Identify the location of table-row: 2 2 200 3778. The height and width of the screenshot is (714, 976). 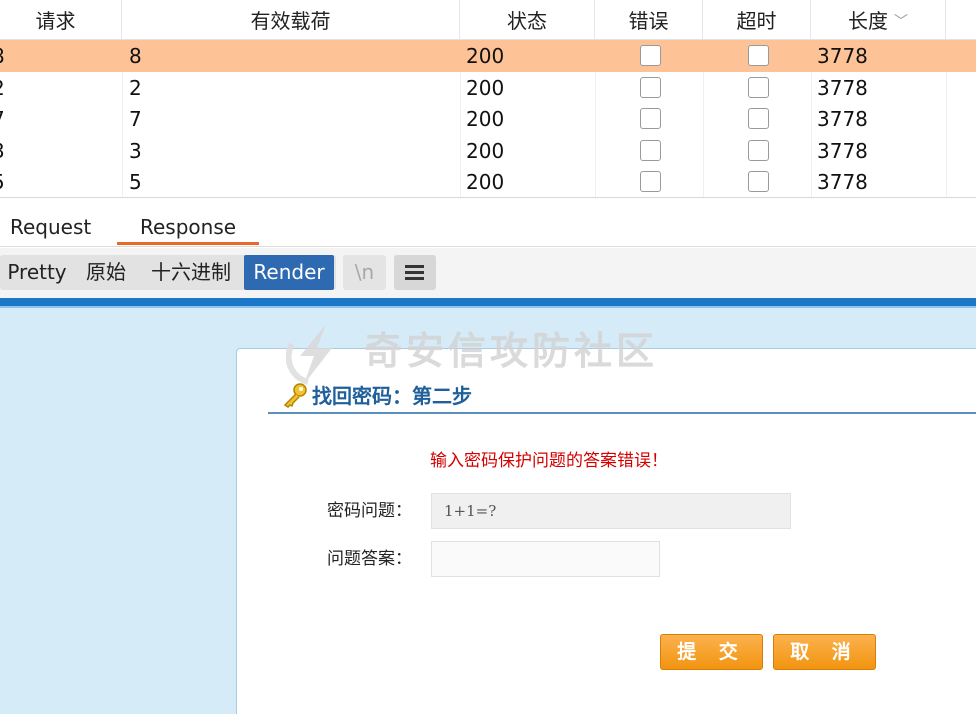
(488, 88).